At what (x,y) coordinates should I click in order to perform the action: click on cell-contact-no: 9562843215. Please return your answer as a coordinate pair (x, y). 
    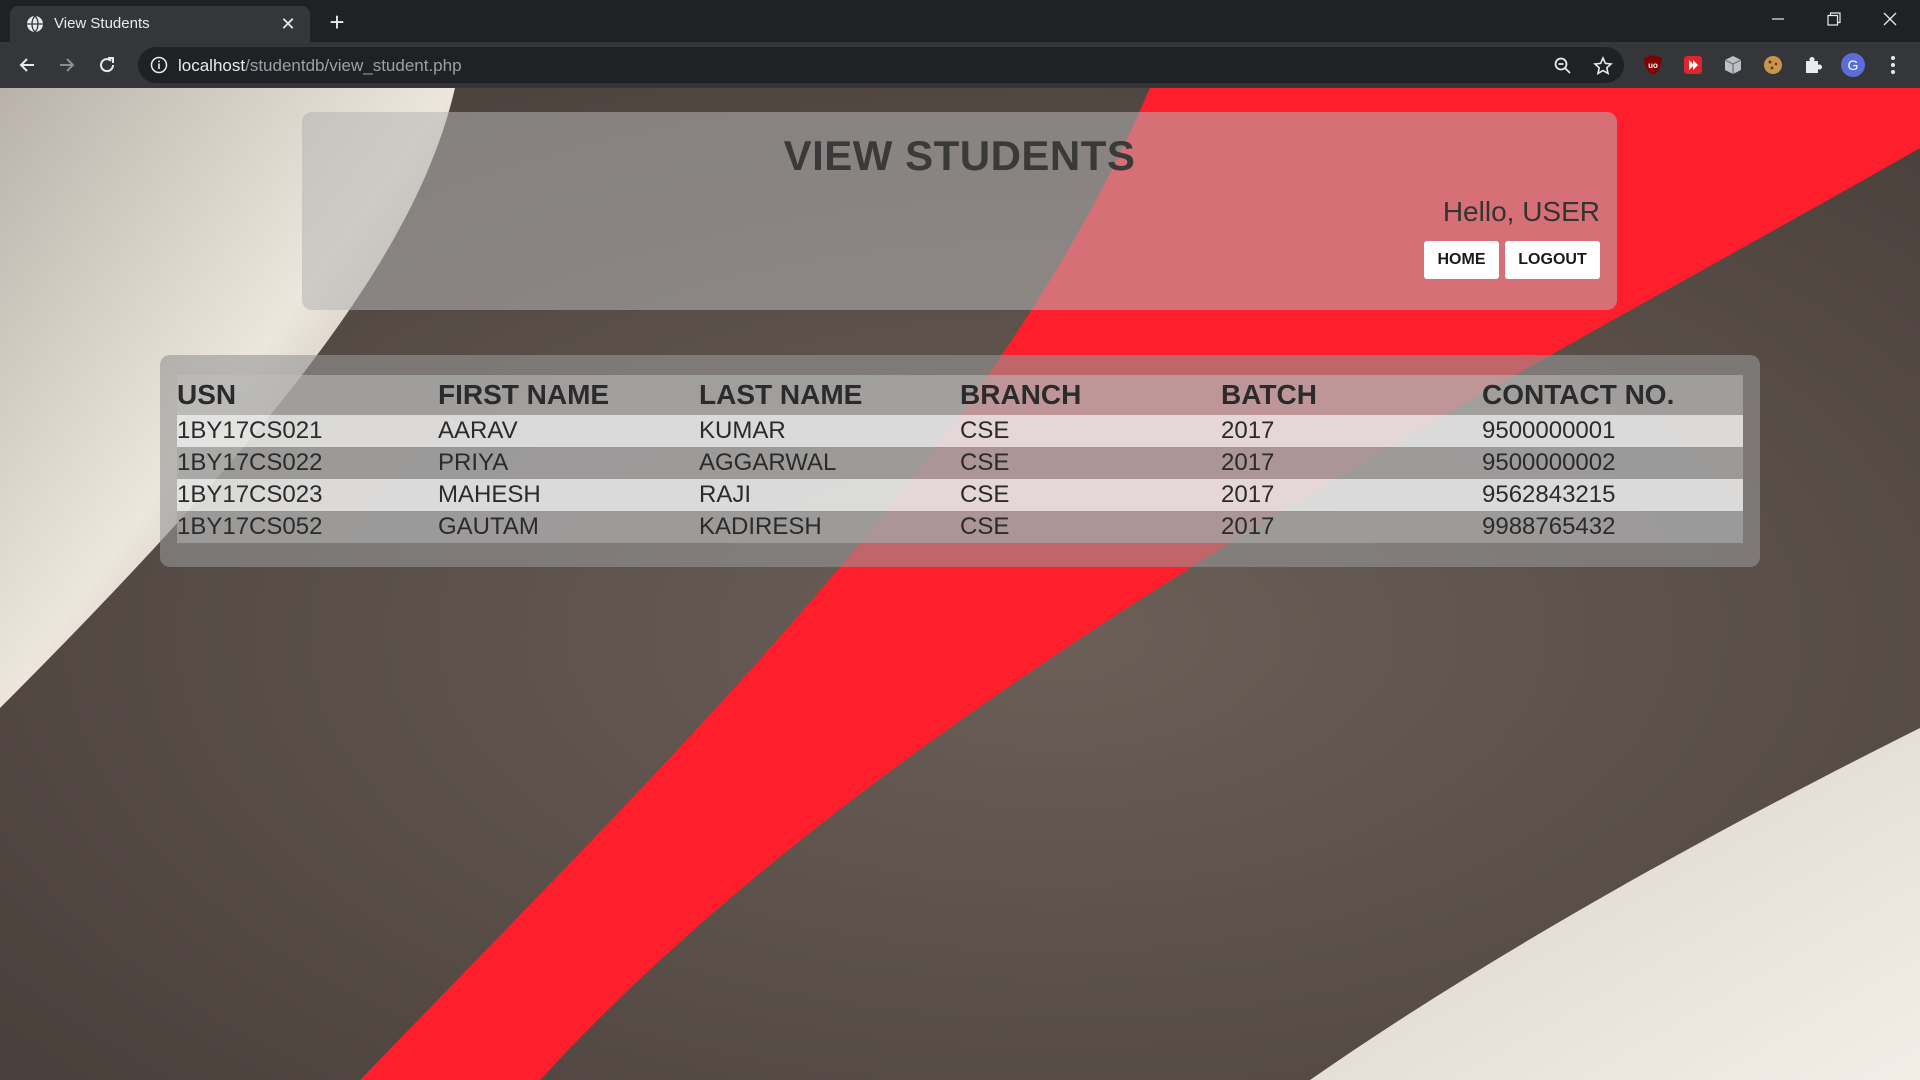
    Looking at the image, I should click on (1612, 495).